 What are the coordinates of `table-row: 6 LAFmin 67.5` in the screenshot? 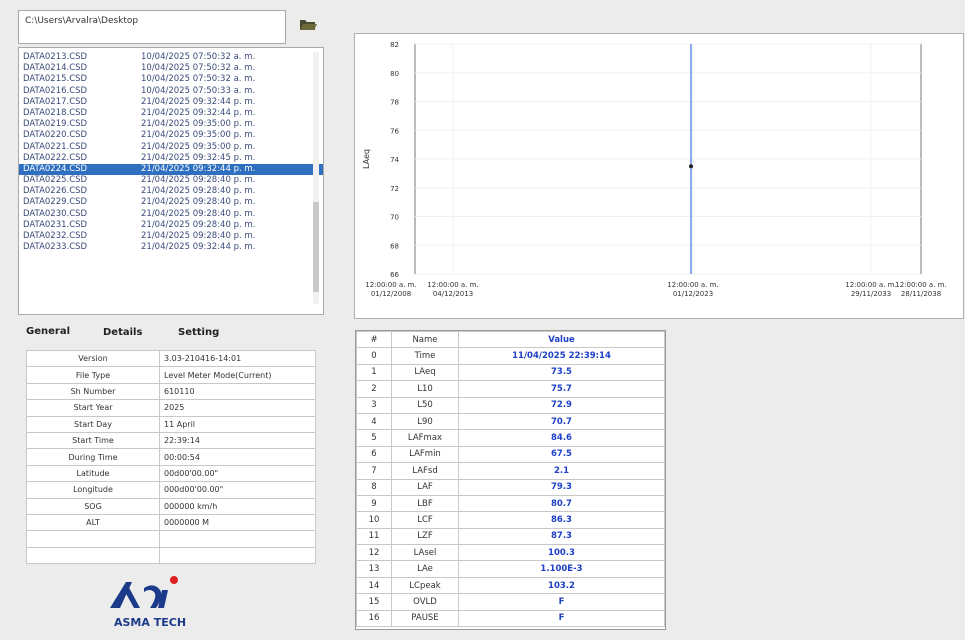 It's located at (510, 454).